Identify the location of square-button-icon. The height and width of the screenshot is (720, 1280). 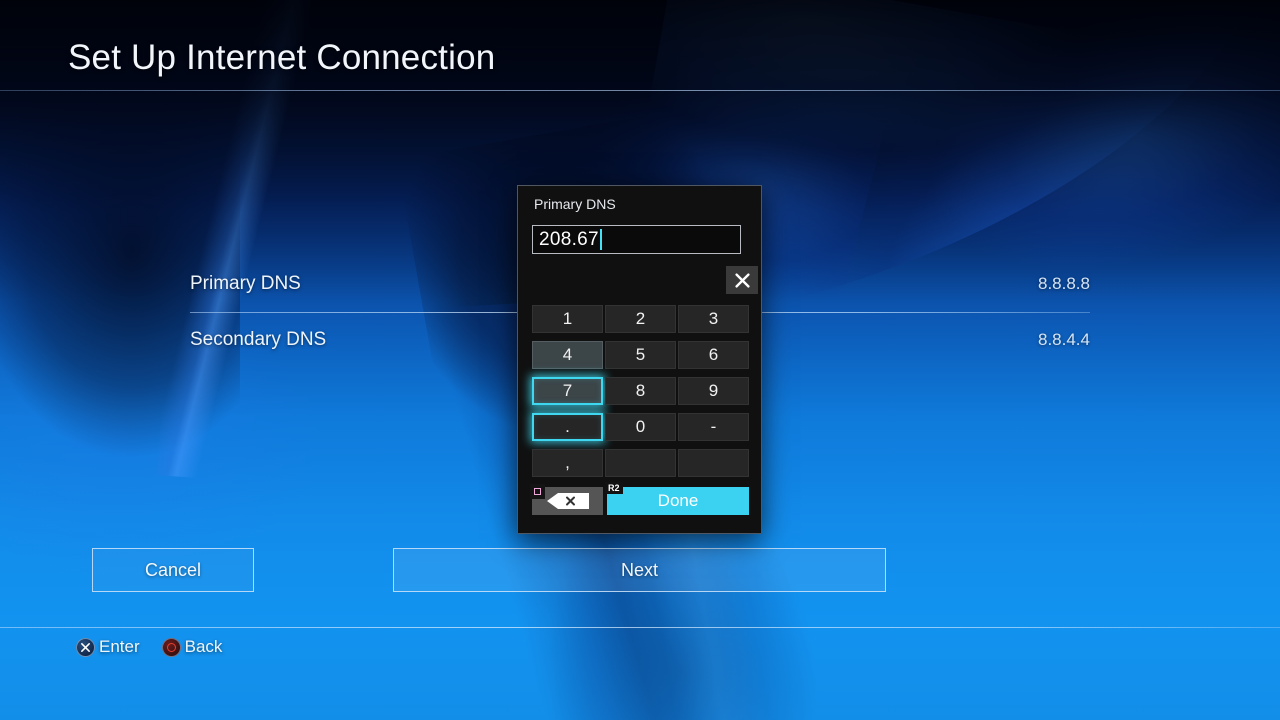
(537, 491).